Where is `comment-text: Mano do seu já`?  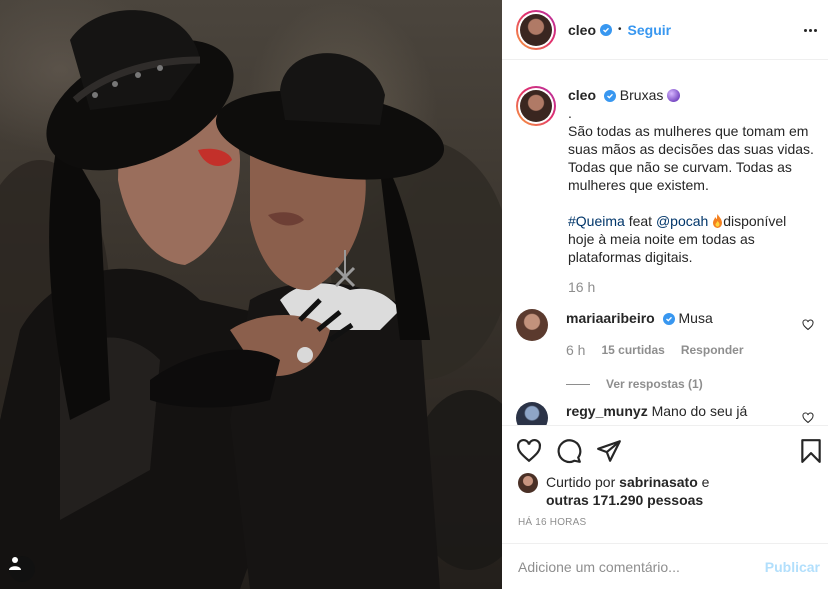 comment-text: Mano do seu já is located at coordinates (699, 411).